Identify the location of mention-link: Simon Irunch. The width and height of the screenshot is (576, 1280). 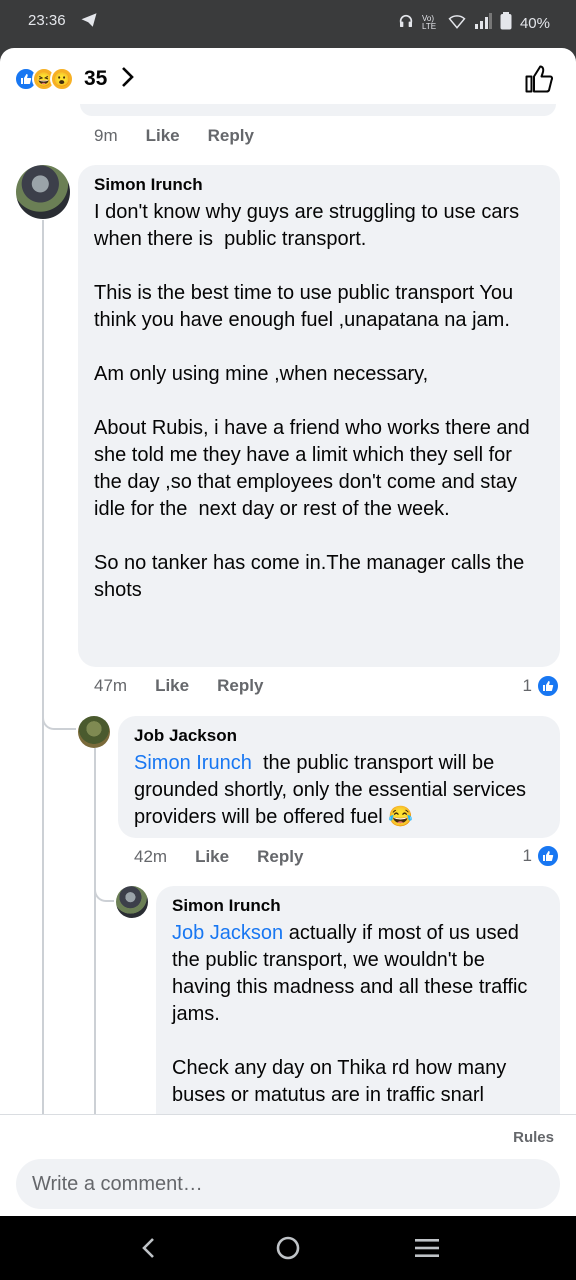
(193, 763).